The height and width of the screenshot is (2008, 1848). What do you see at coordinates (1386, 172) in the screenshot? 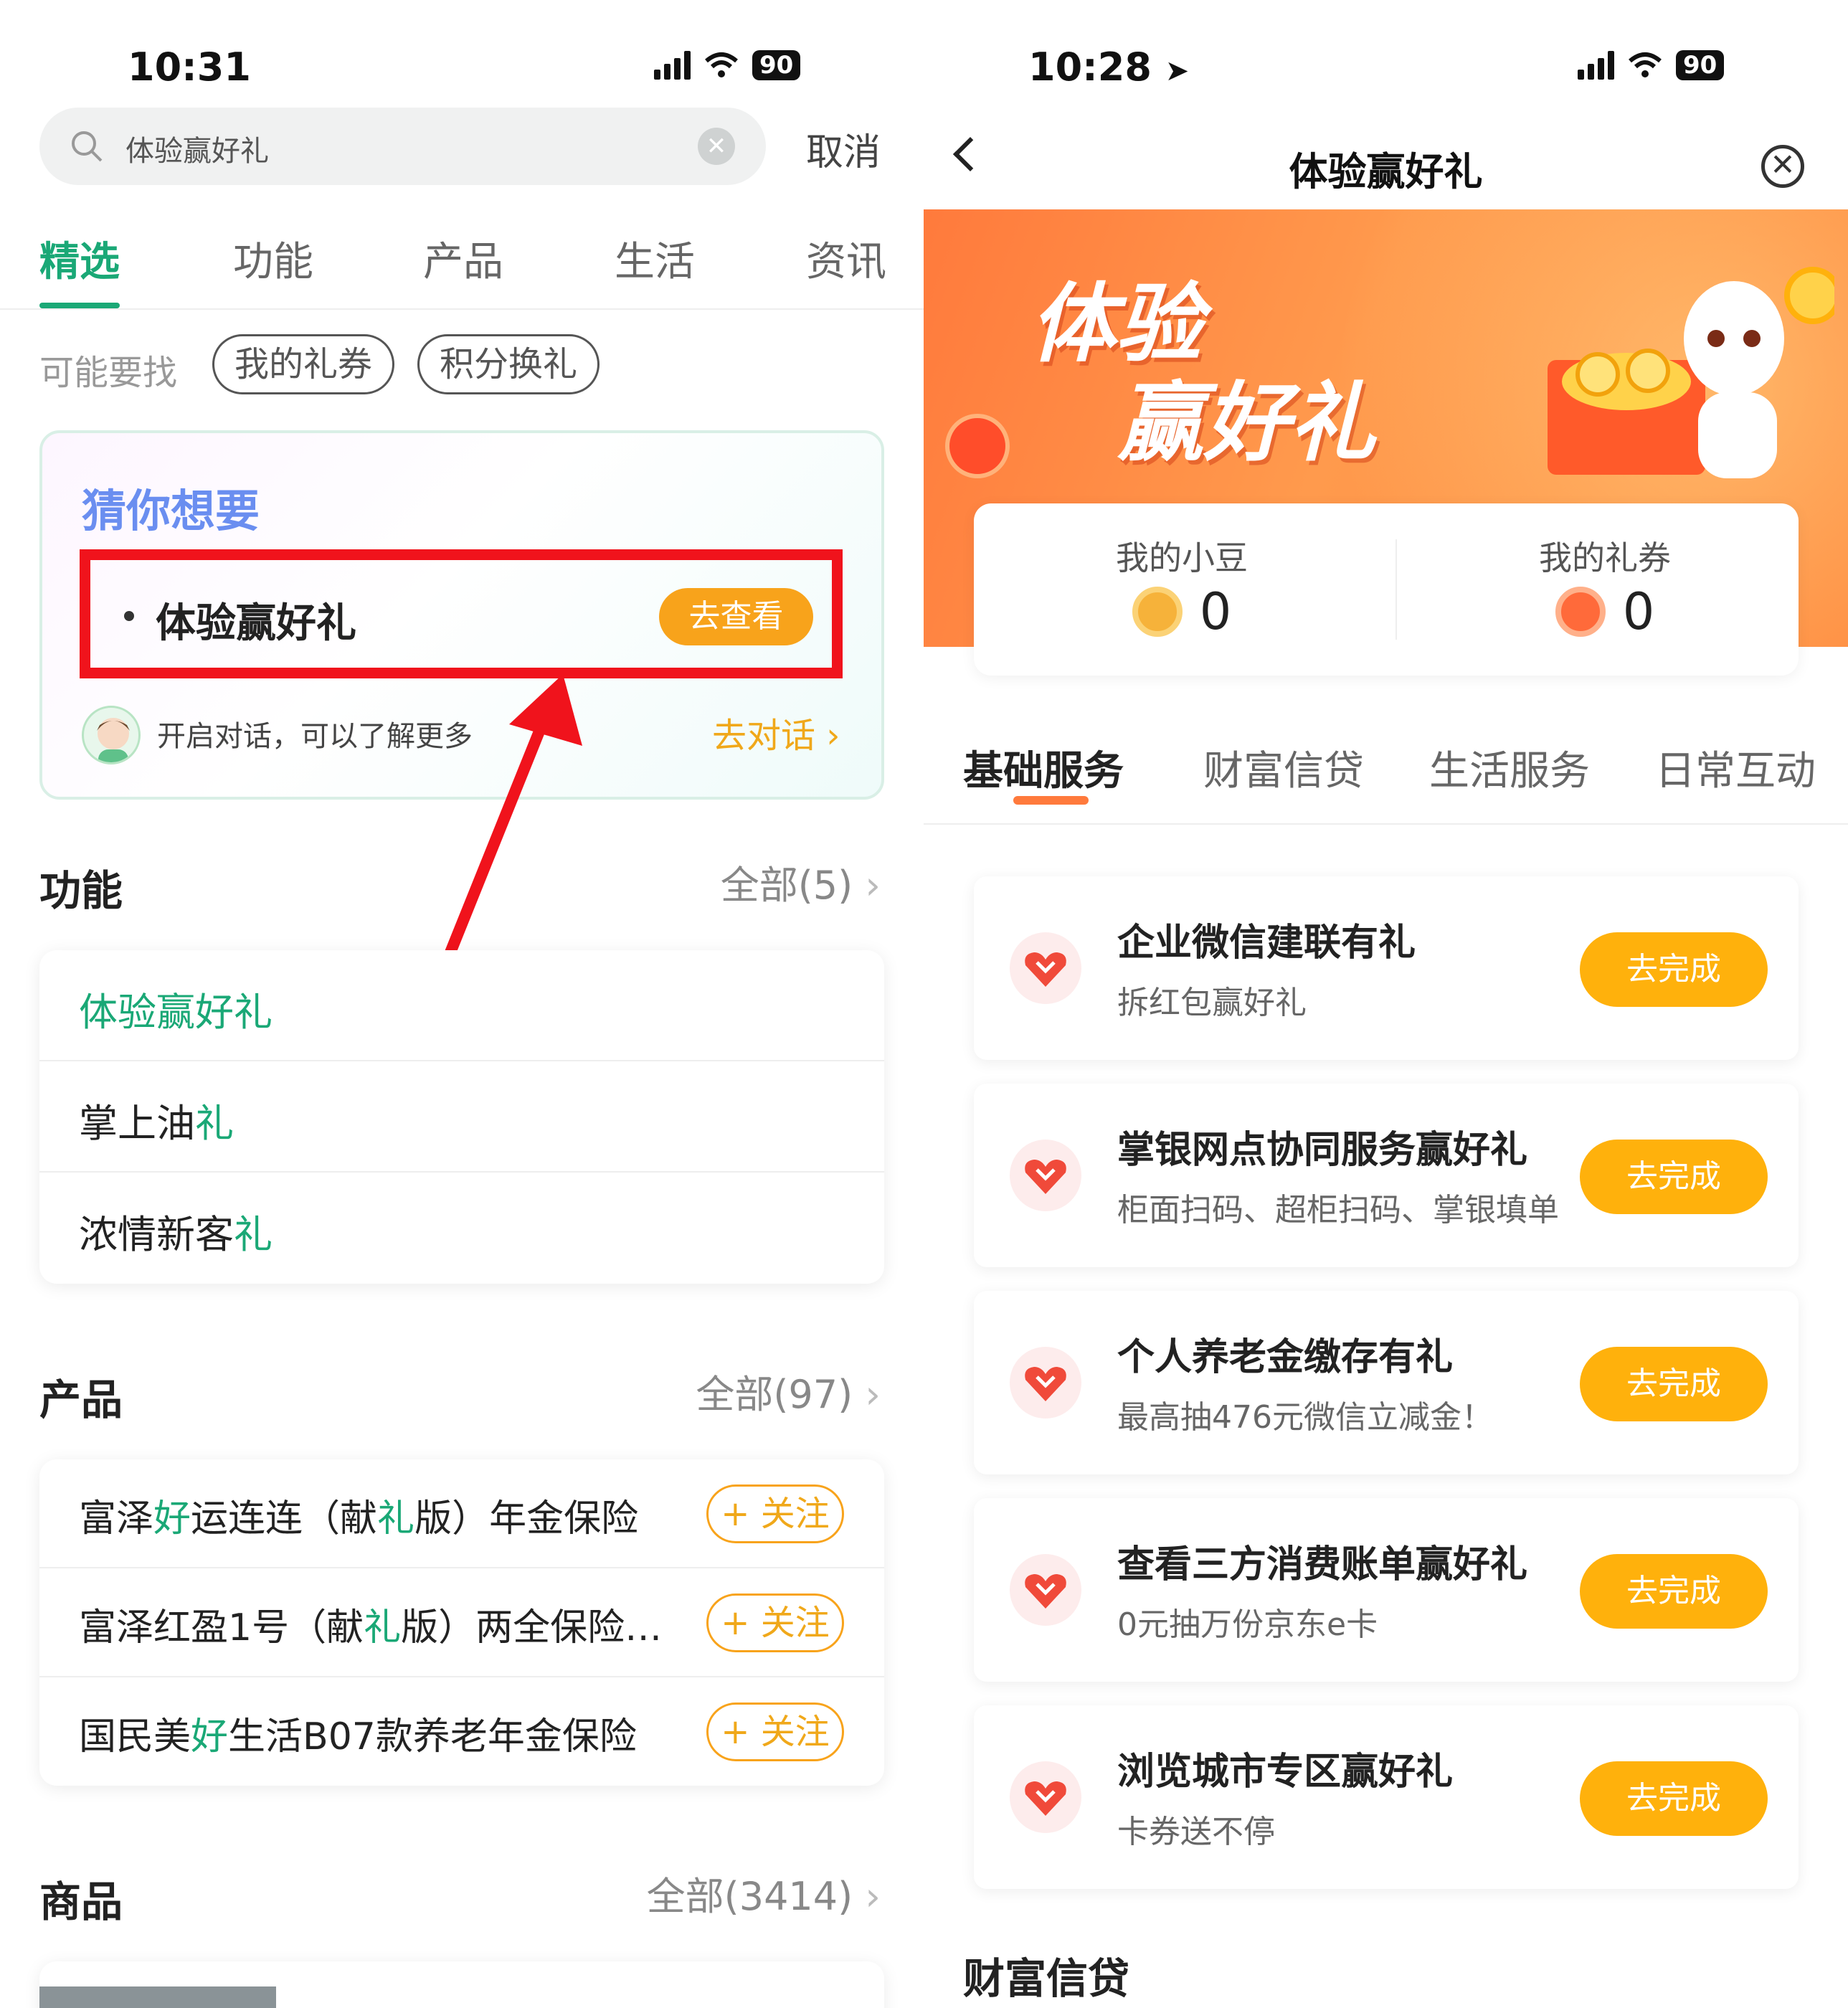
I see `page-title: 体验赢好礼` at bounding box center [1386, 172].